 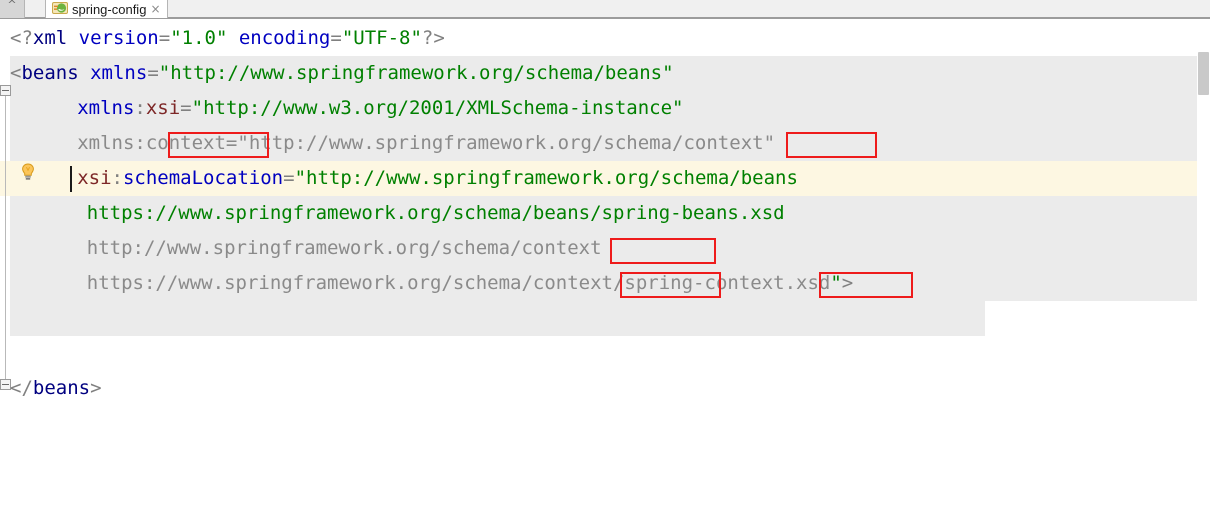 I want to click on vertical-scrollbar, so click(x=1203, y=264).